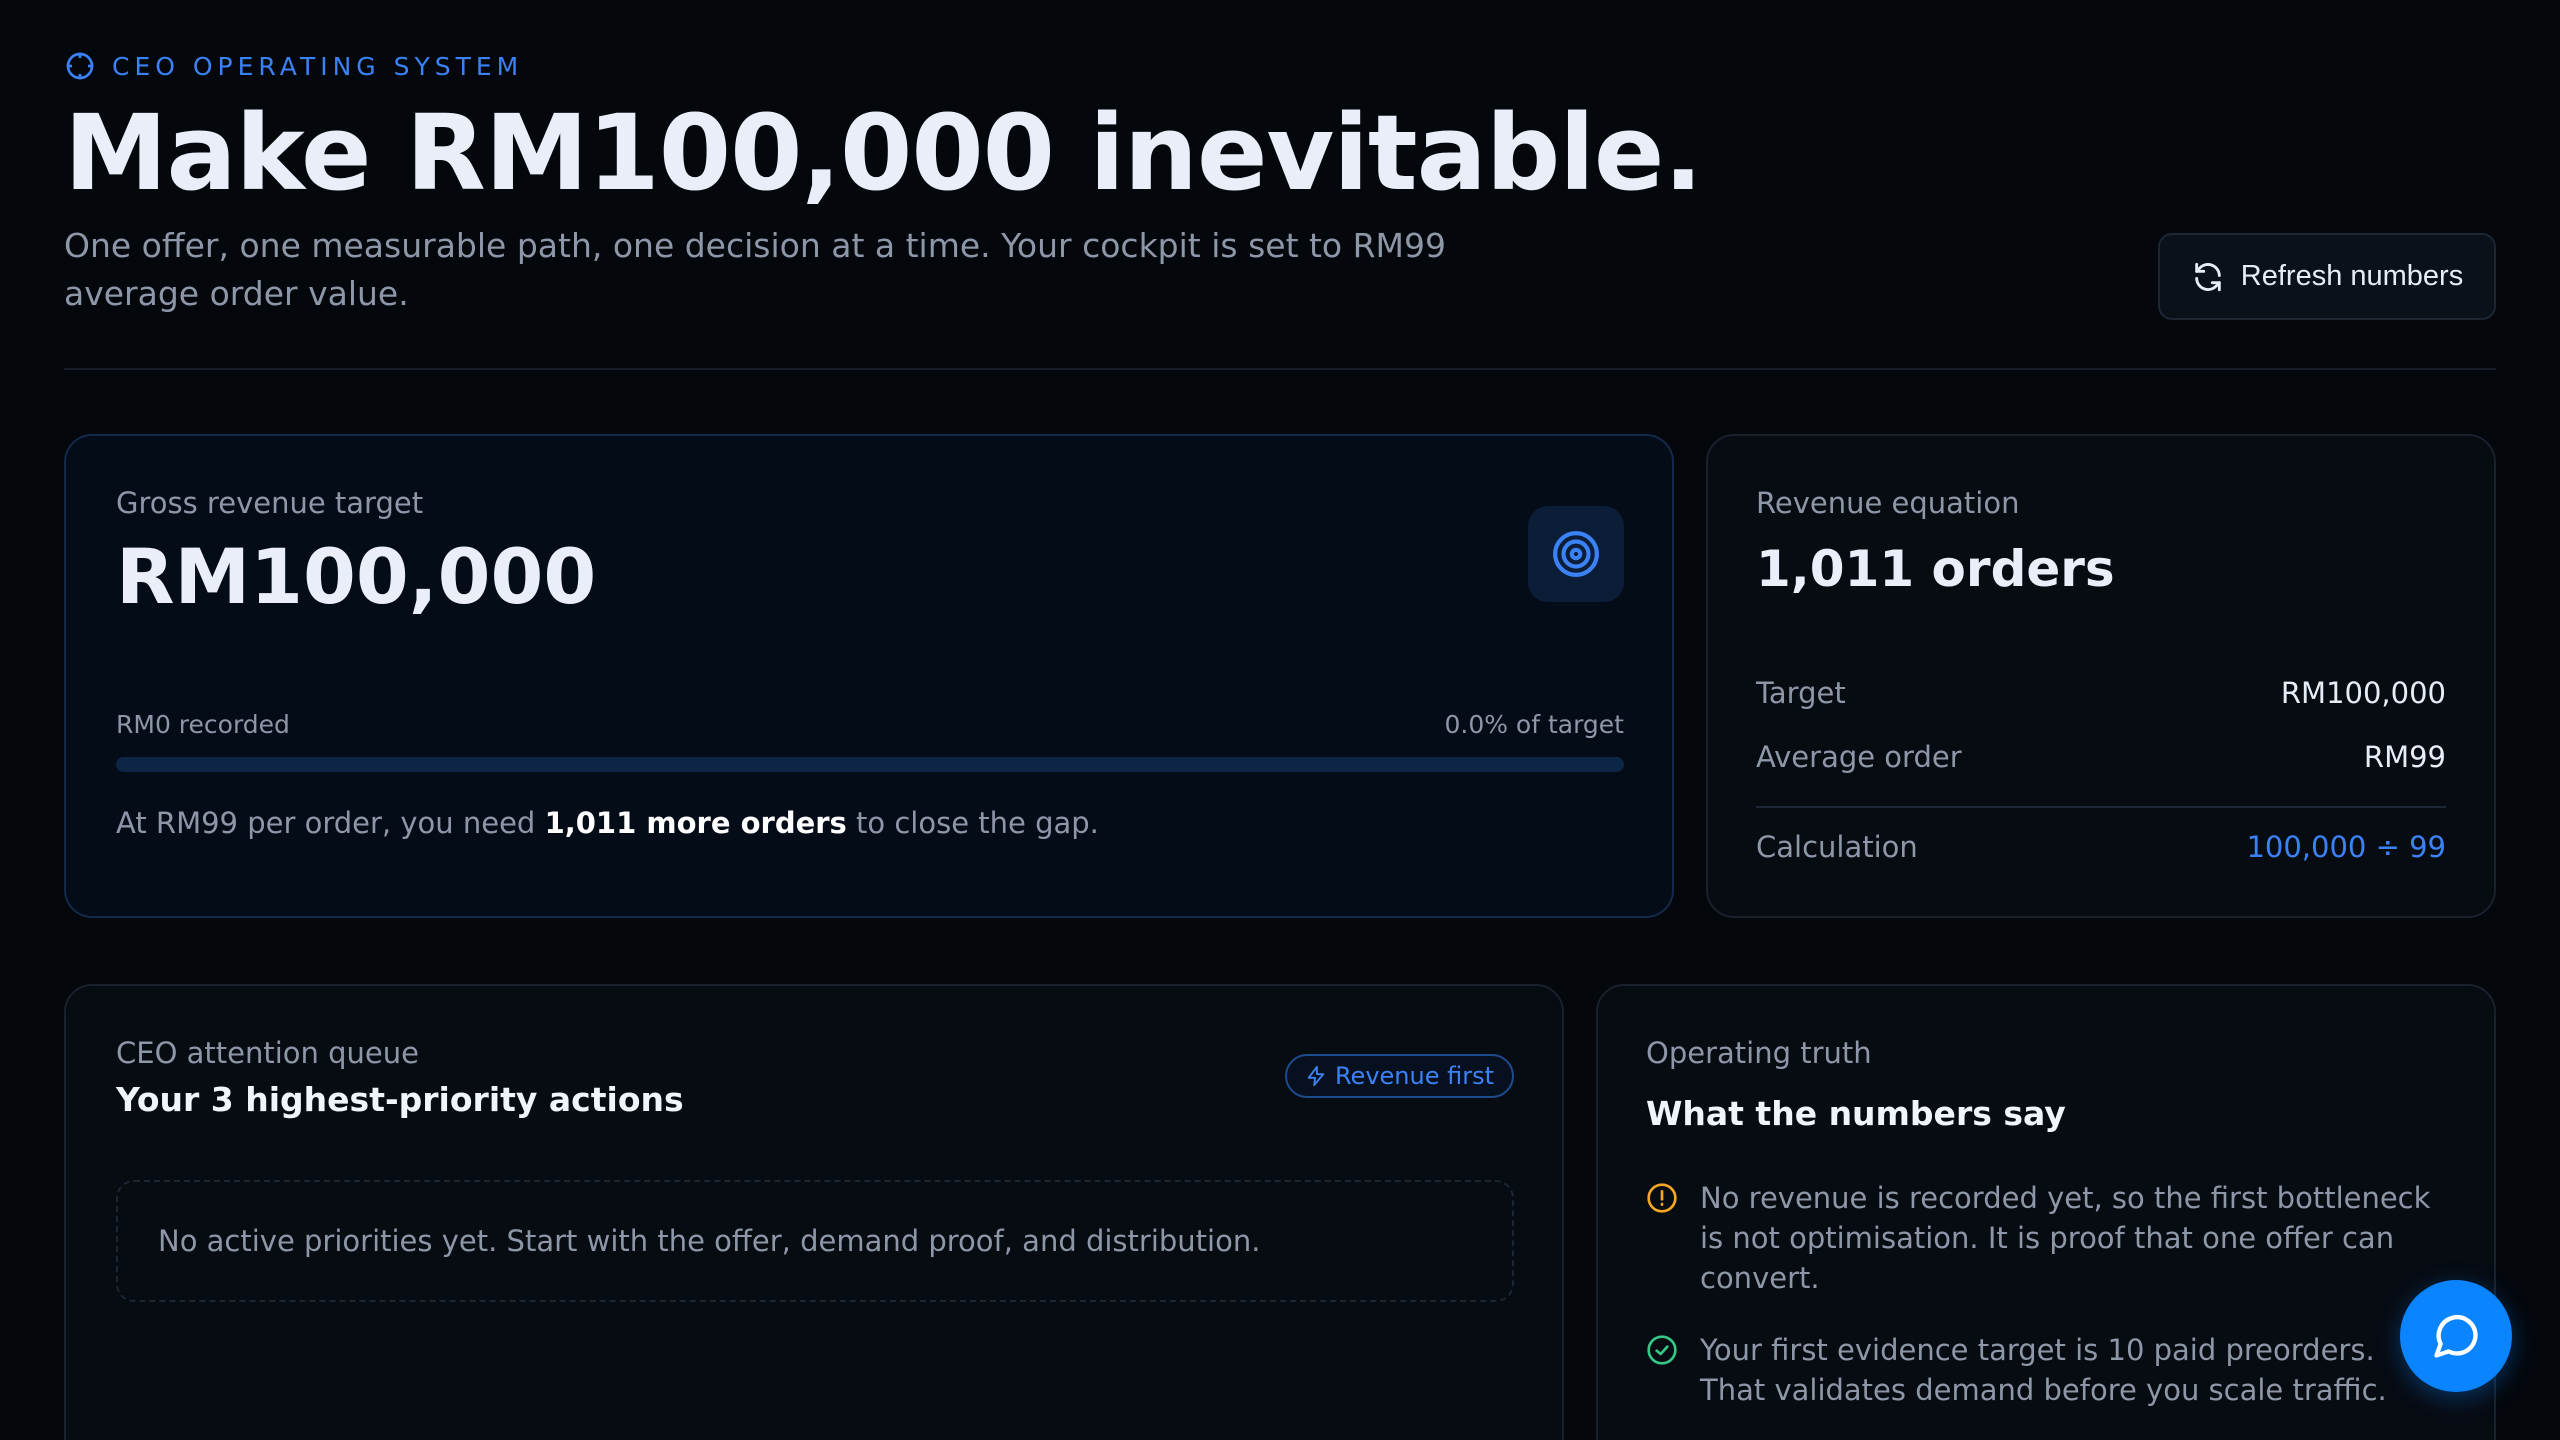 This screenshot has height=1440, width=2560. Describe the element at coordinates (1662, 1198) in the screenshot. I see `warning-circle-icon` at that location.